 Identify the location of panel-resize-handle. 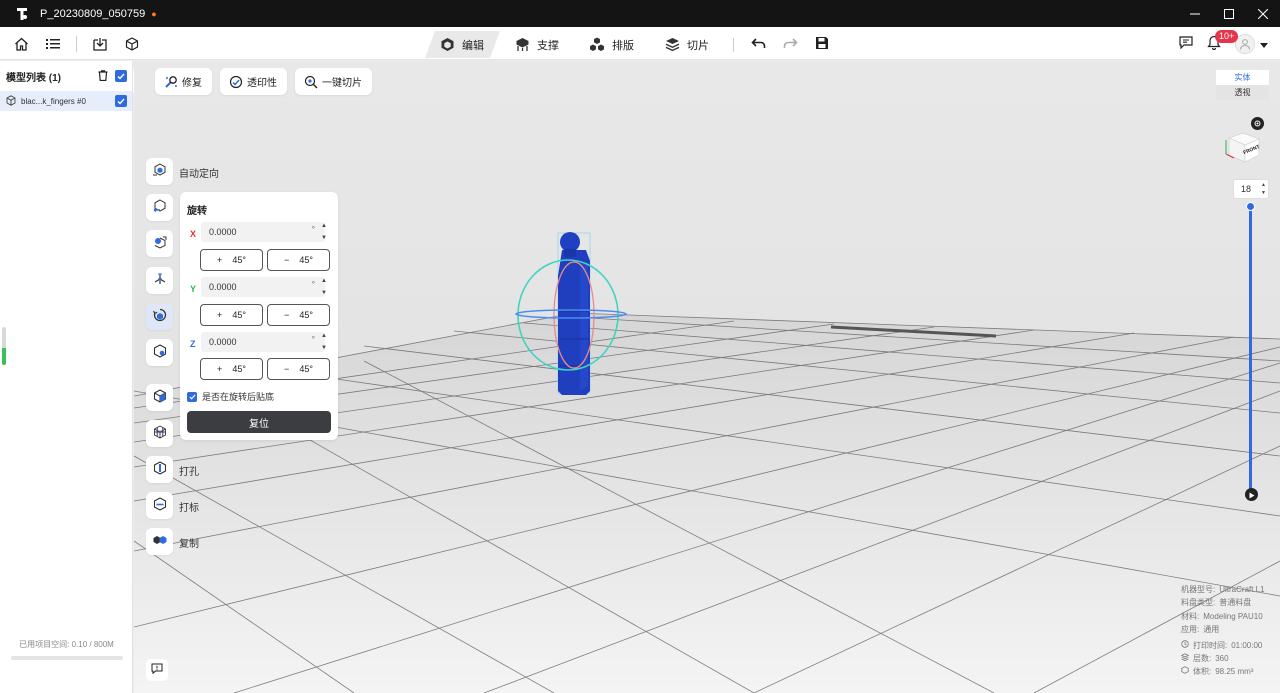
(4, 346).